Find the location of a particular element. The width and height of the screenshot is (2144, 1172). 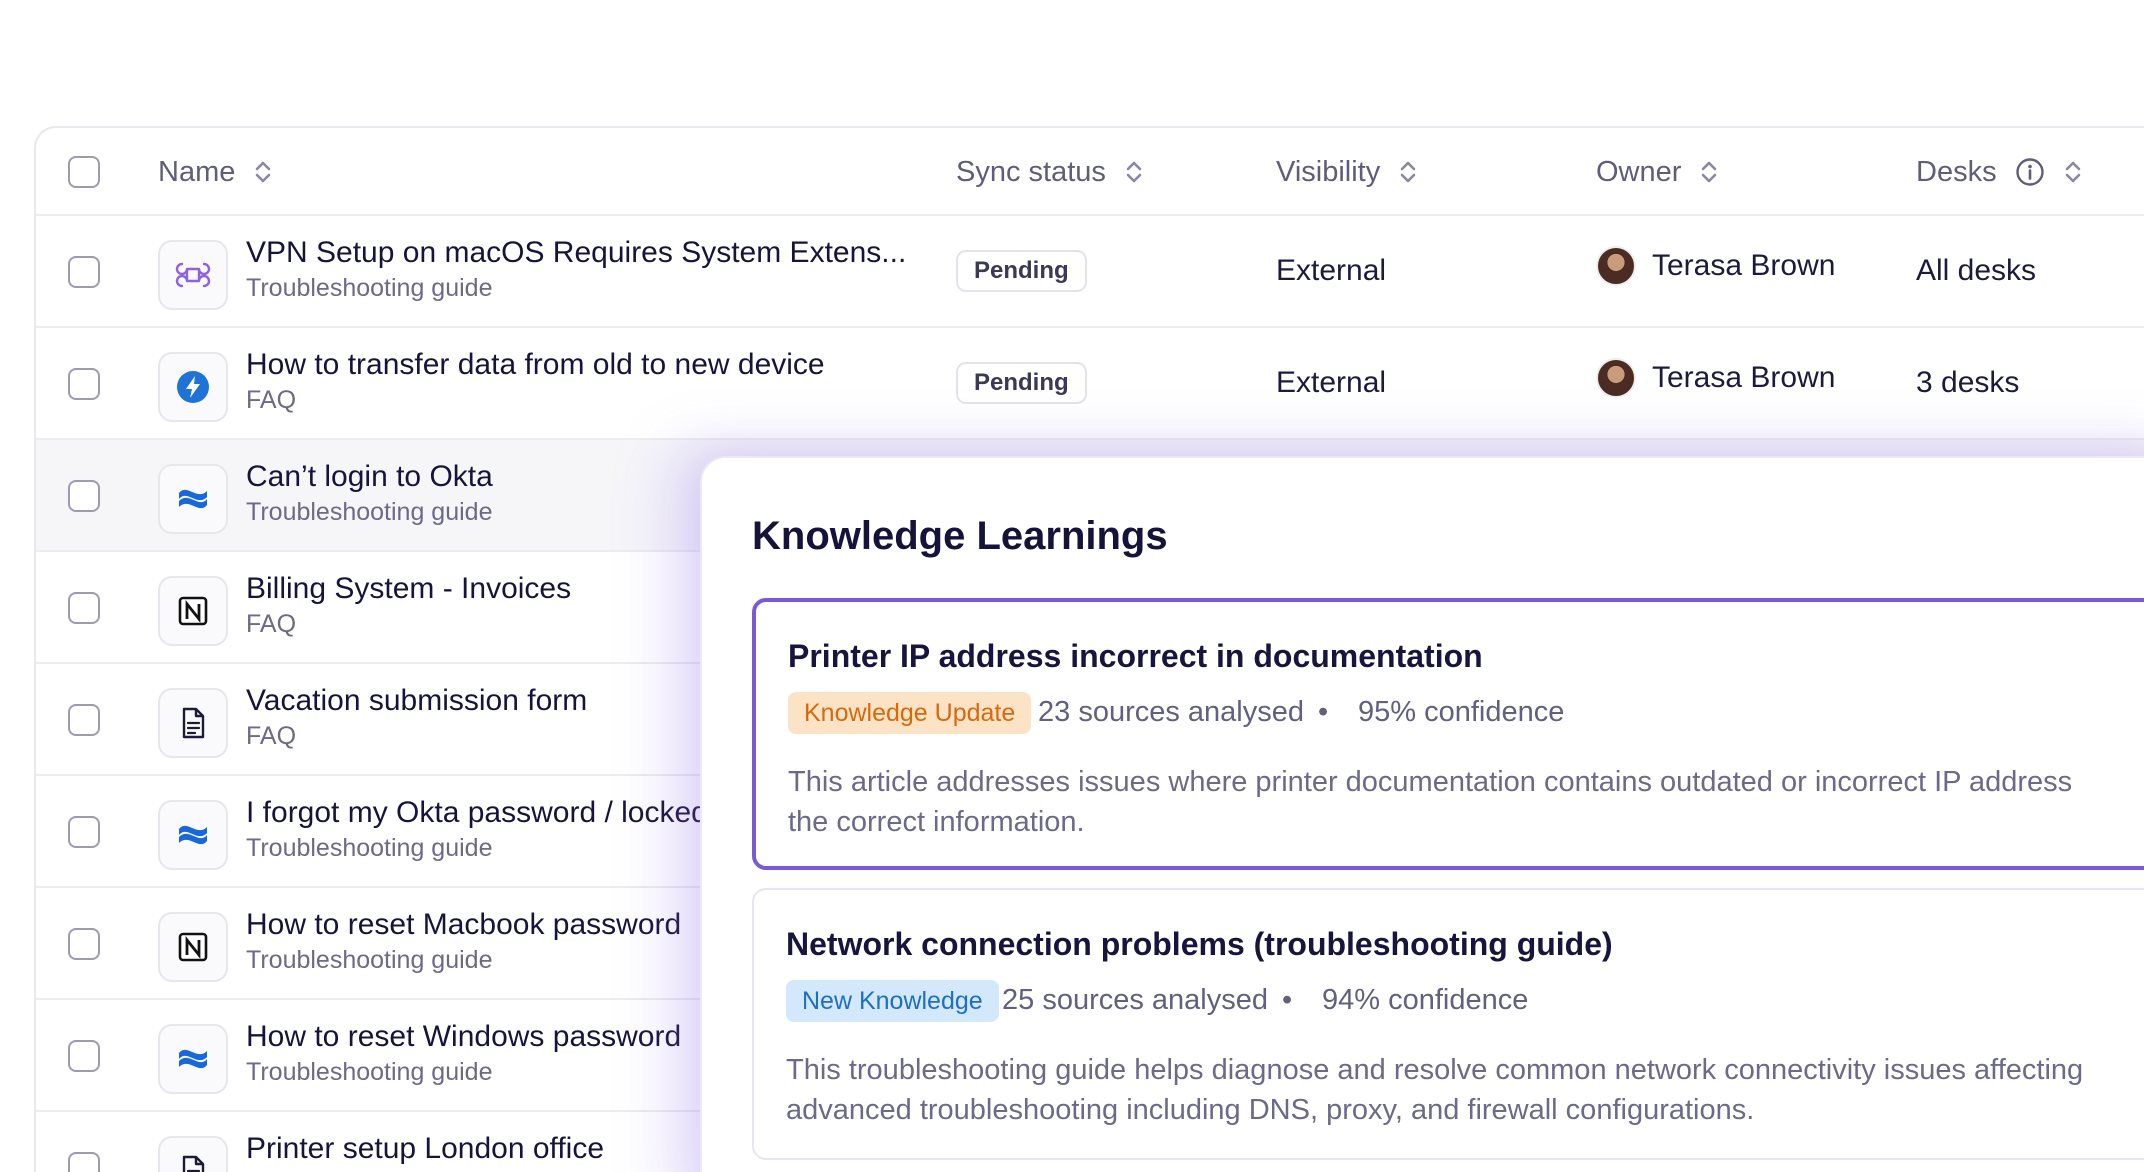

column-label-sync-status: Sync status is located at coordinates (1031, 171).